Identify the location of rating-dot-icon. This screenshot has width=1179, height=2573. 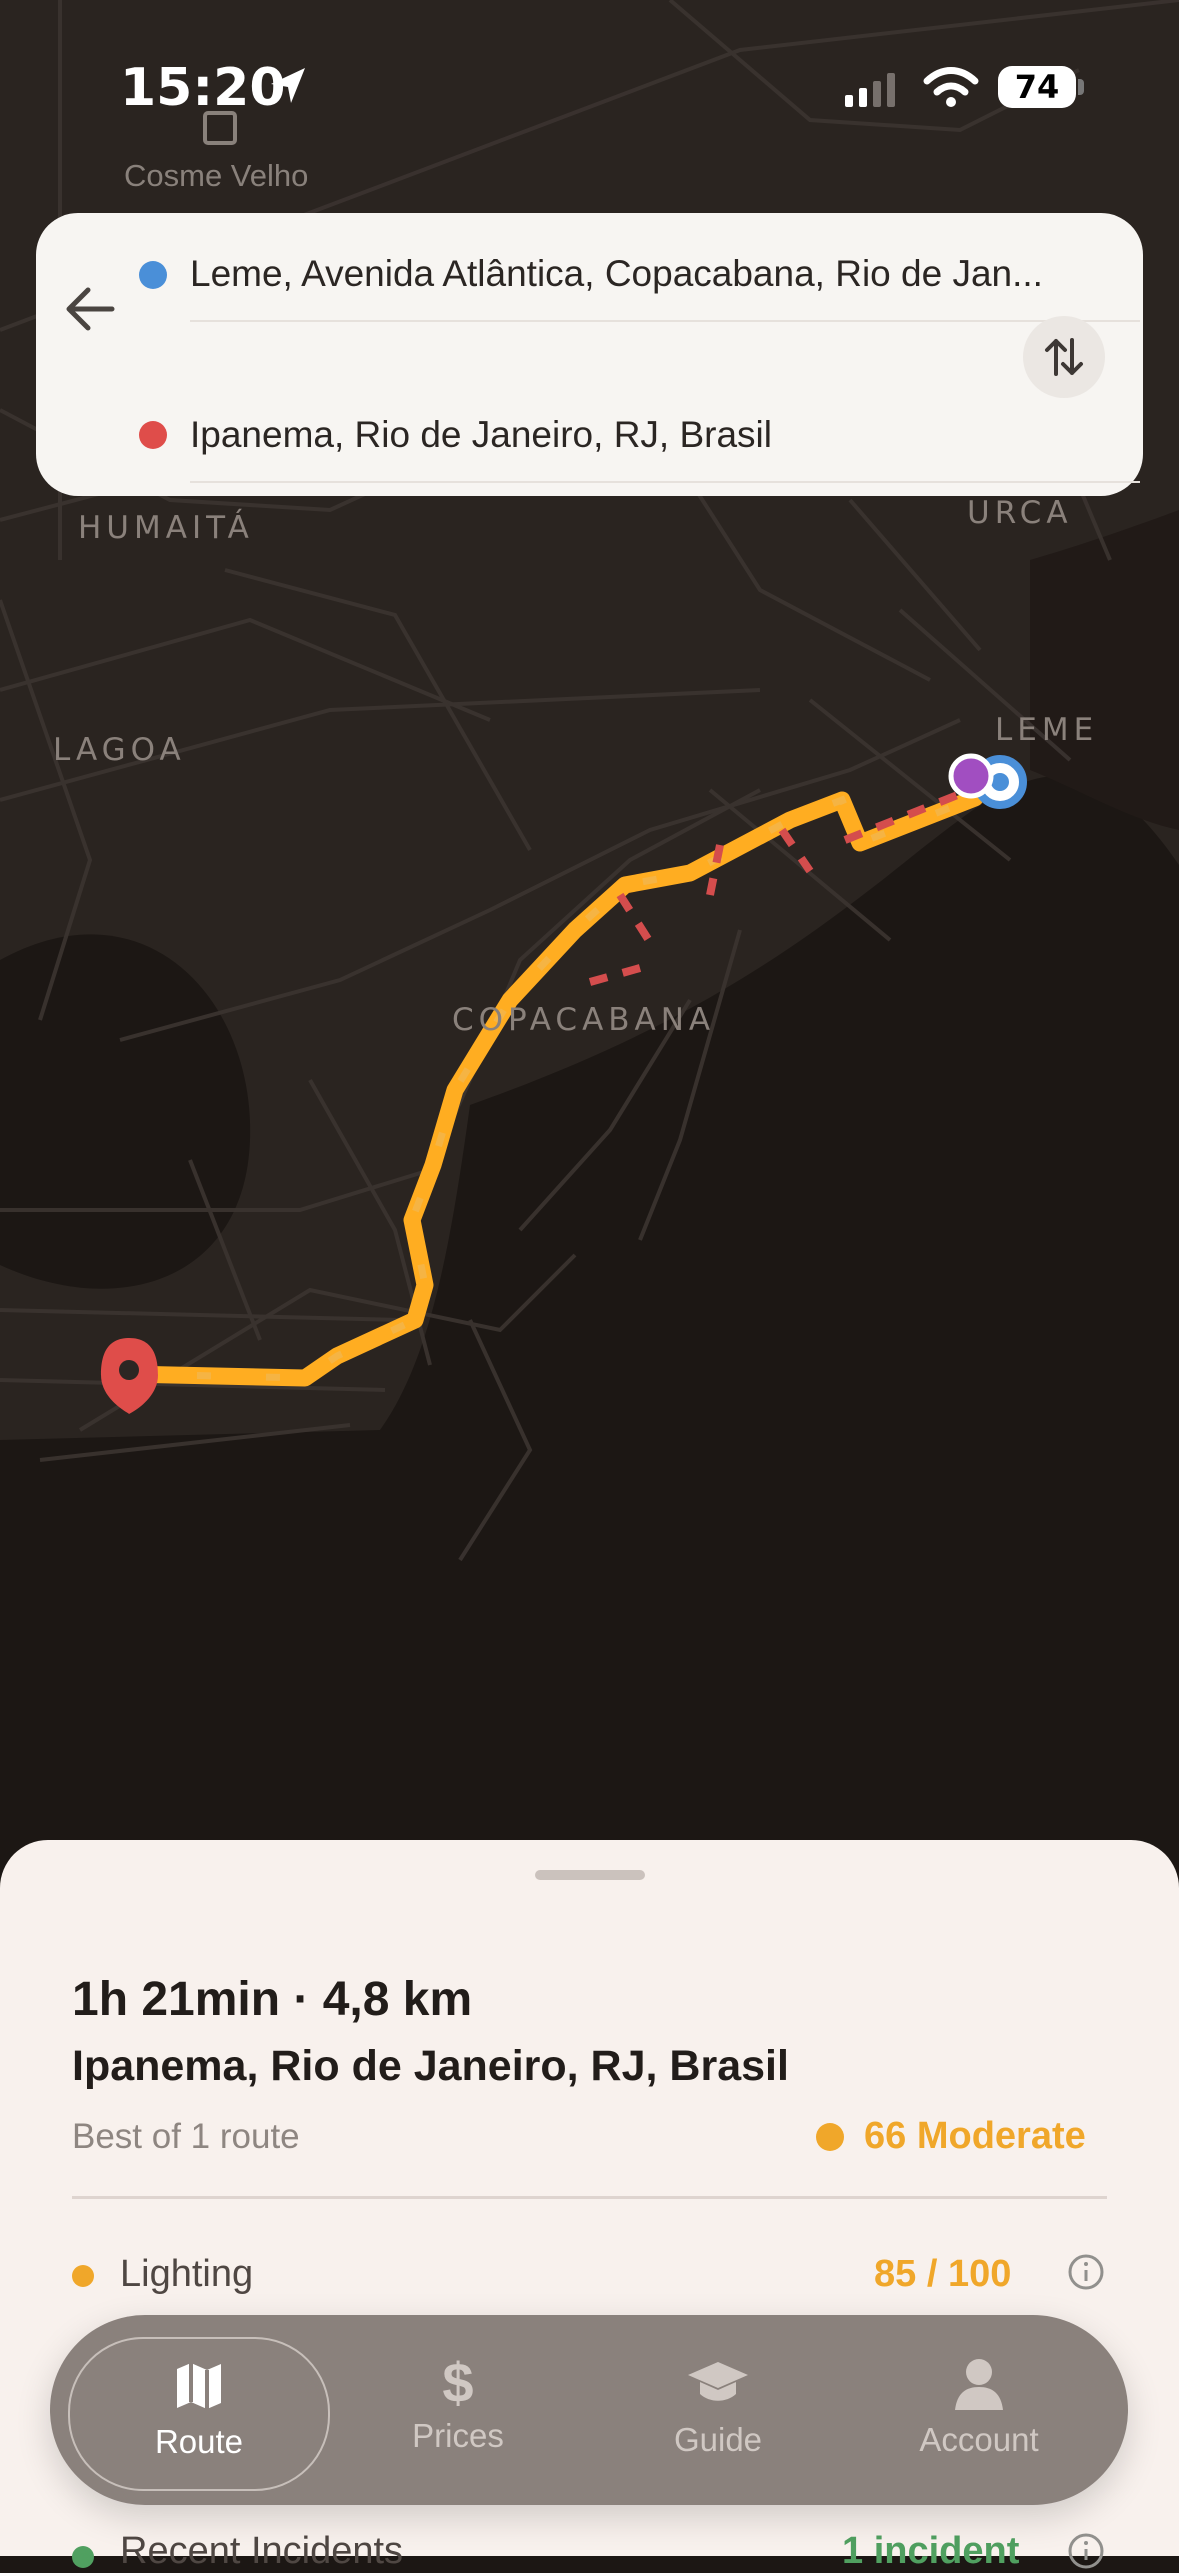
(830, 2137).